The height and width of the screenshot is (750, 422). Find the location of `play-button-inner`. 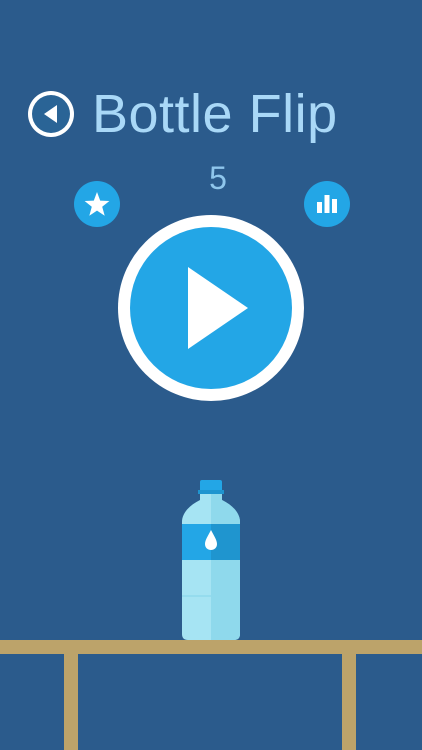

play-button-inner is located at coordinates (211, 308).